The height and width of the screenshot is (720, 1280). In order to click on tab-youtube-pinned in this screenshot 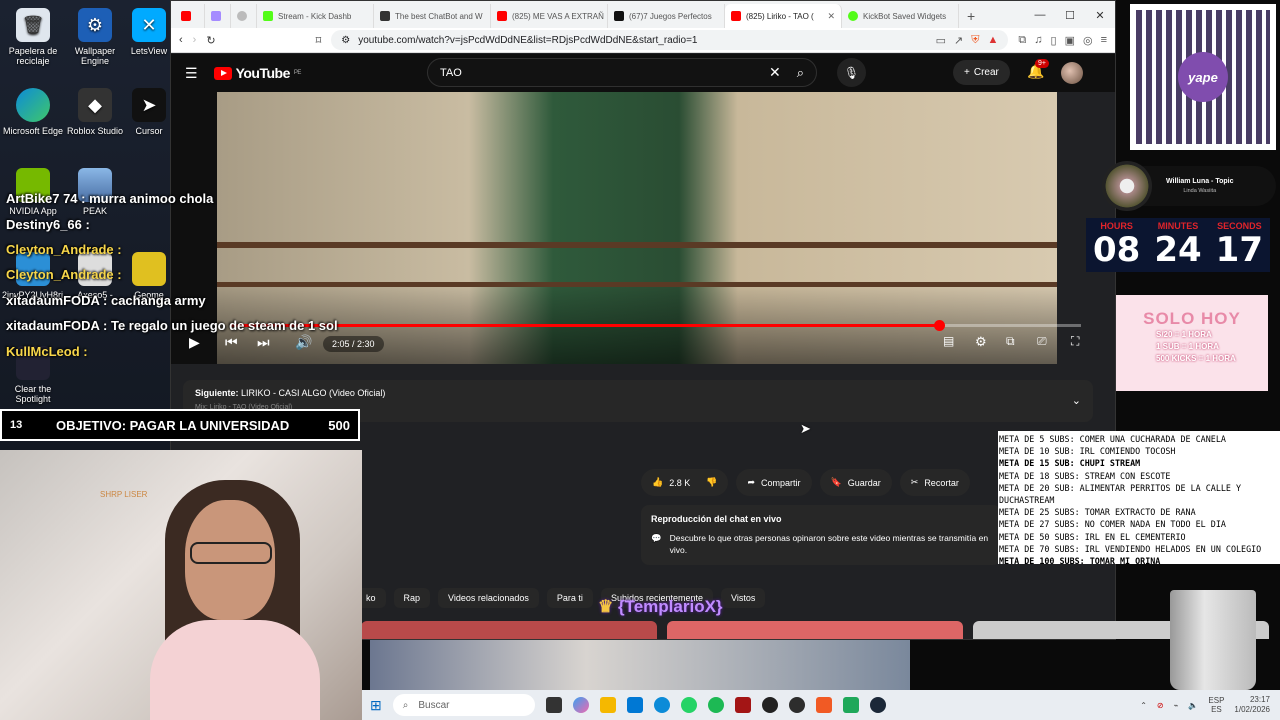, I will do `click(190, 16)`.